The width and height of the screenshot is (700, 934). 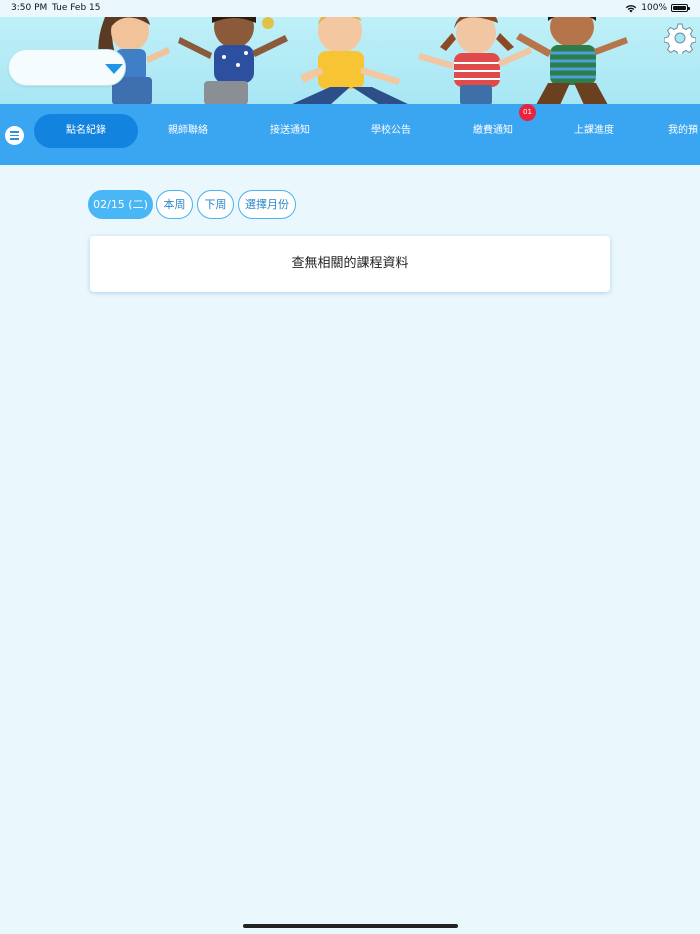 What do you see at coordinates (114, 69) in the screenshot?
I see `chevron-down-icon` at bounding box center [114, 69].